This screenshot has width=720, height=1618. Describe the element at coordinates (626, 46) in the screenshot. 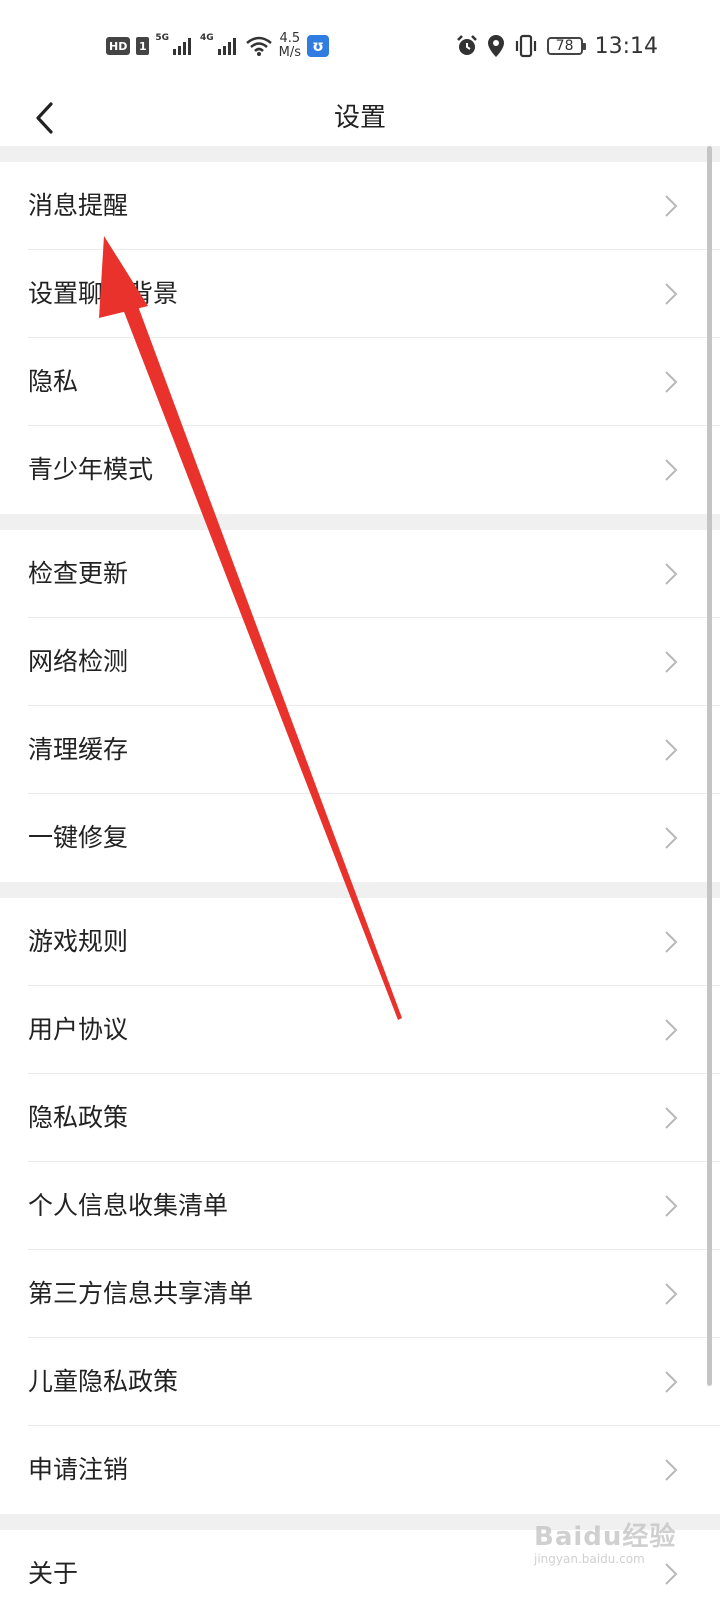

I see `clock: 13:14` at that location.